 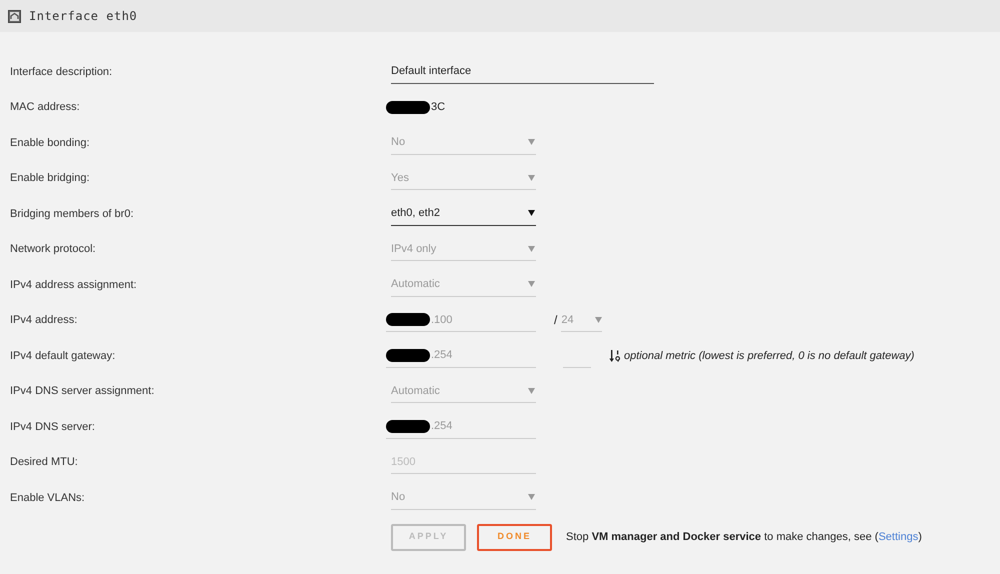 I want to click on metric-hint: optional metric (lowest is preferred, 0 is no default gateway), so click(x=769, y=356).